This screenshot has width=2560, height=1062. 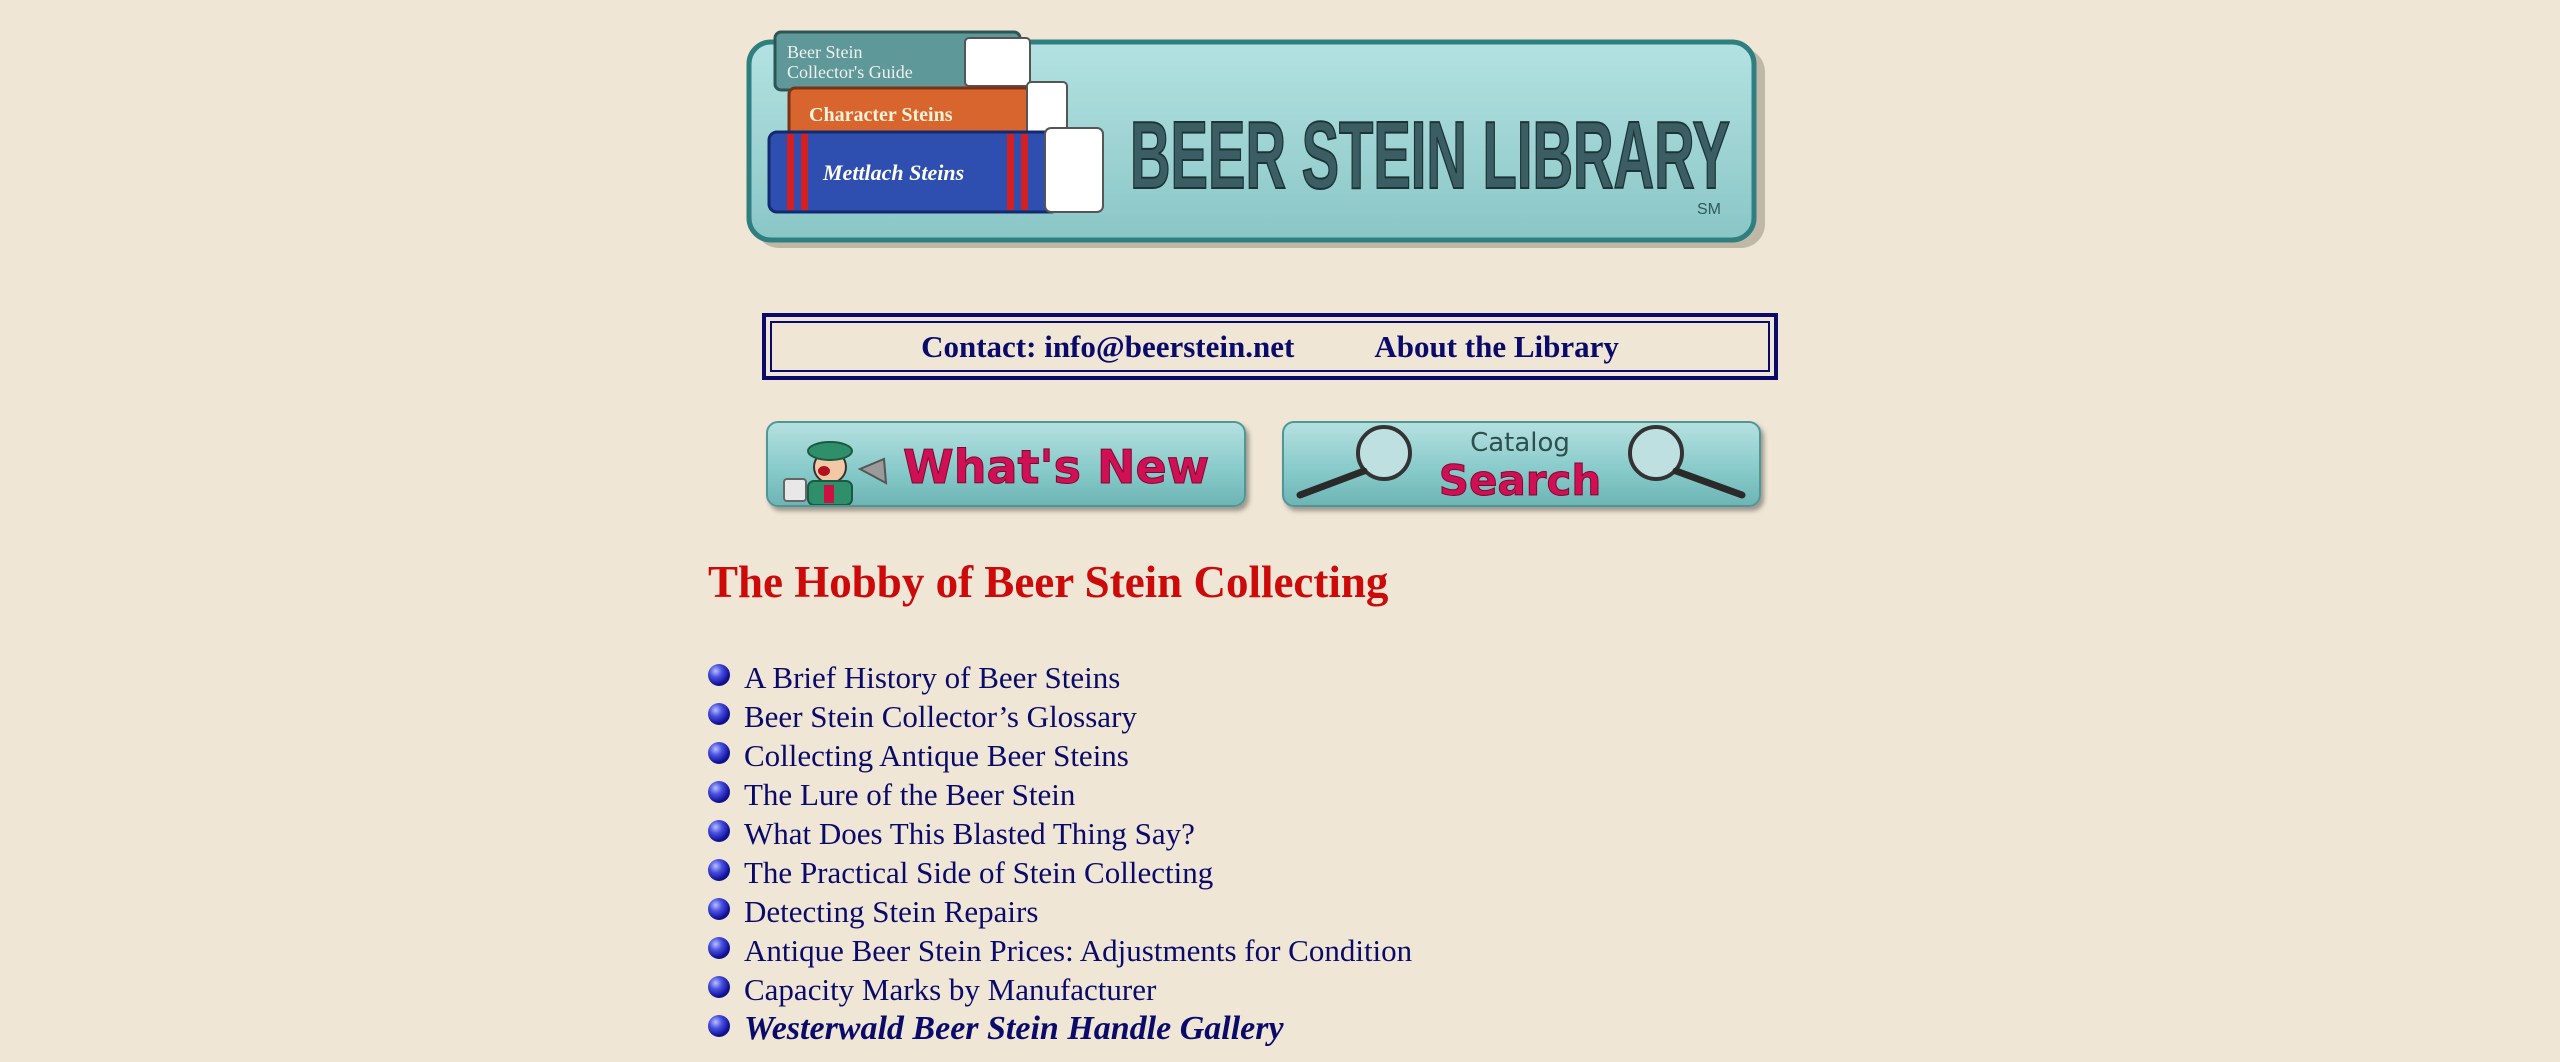 What do you see at coordinates (936, 756) in the screenshot?
I see `topic-link: Collecting Antique Beer Steins` at bounding box center [936, 756].